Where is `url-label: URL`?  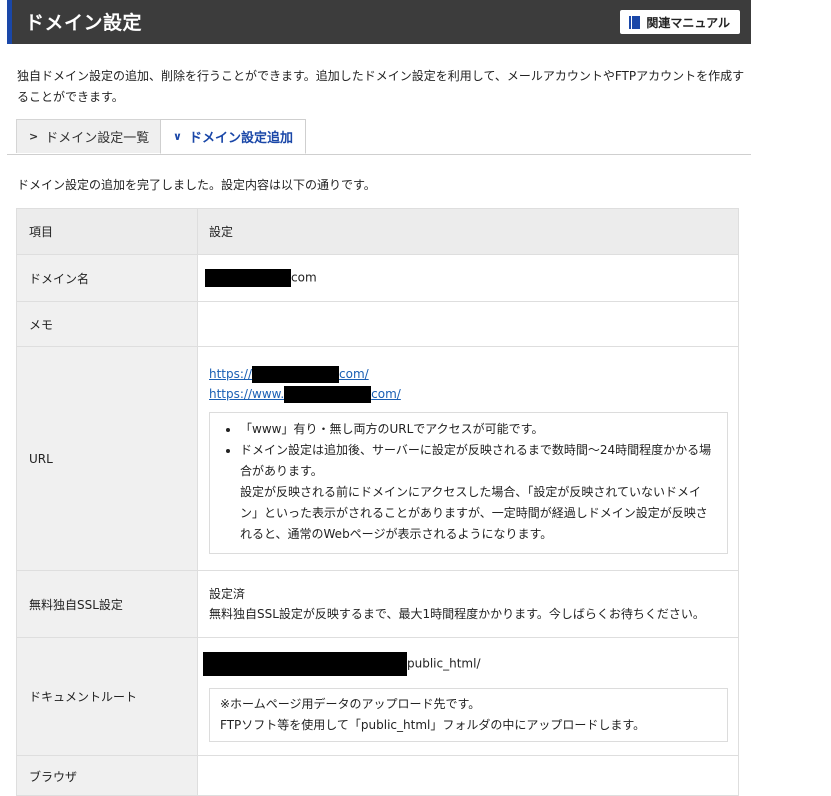
url-label: URL is located at coordinates (107, 458).